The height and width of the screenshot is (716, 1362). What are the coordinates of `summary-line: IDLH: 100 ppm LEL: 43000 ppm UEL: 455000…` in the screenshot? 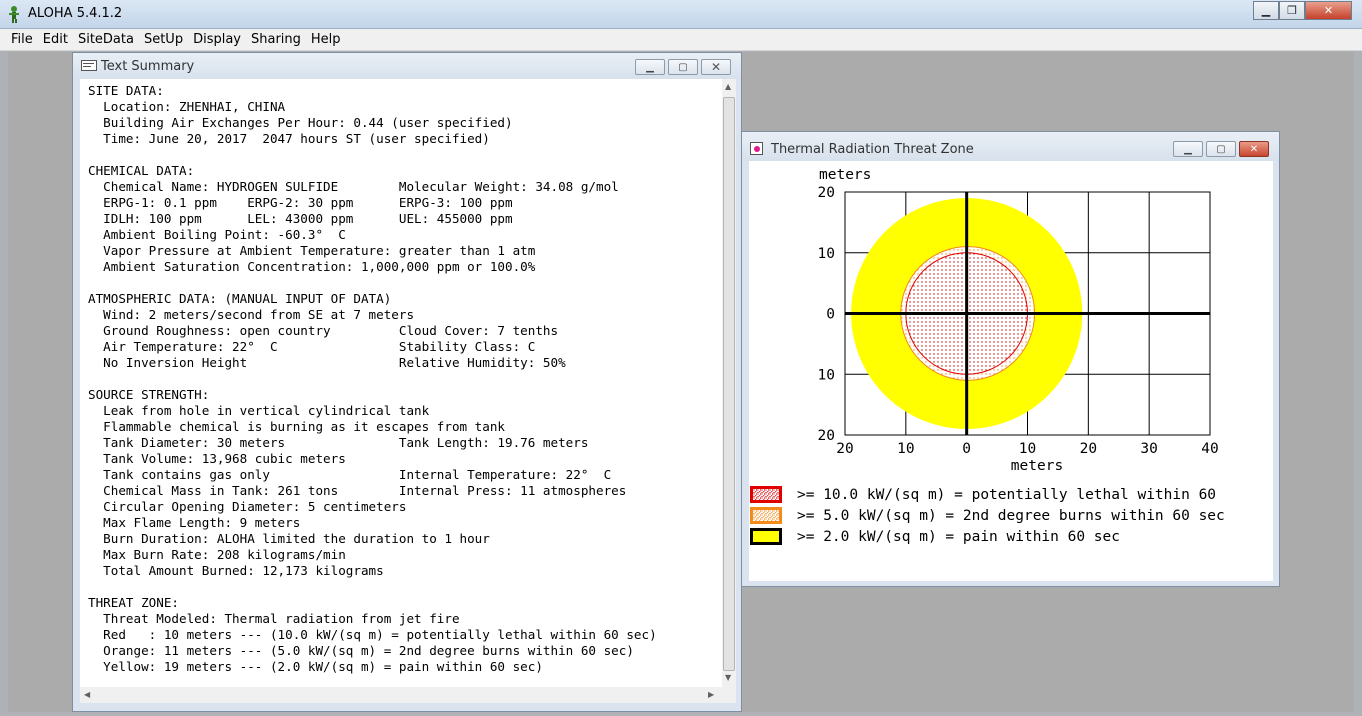 It's located at (300, 218).